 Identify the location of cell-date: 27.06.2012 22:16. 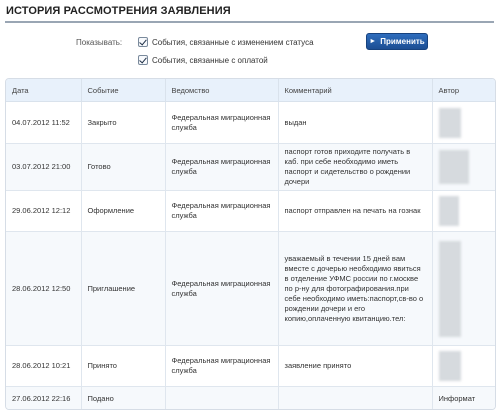
(43, 398).